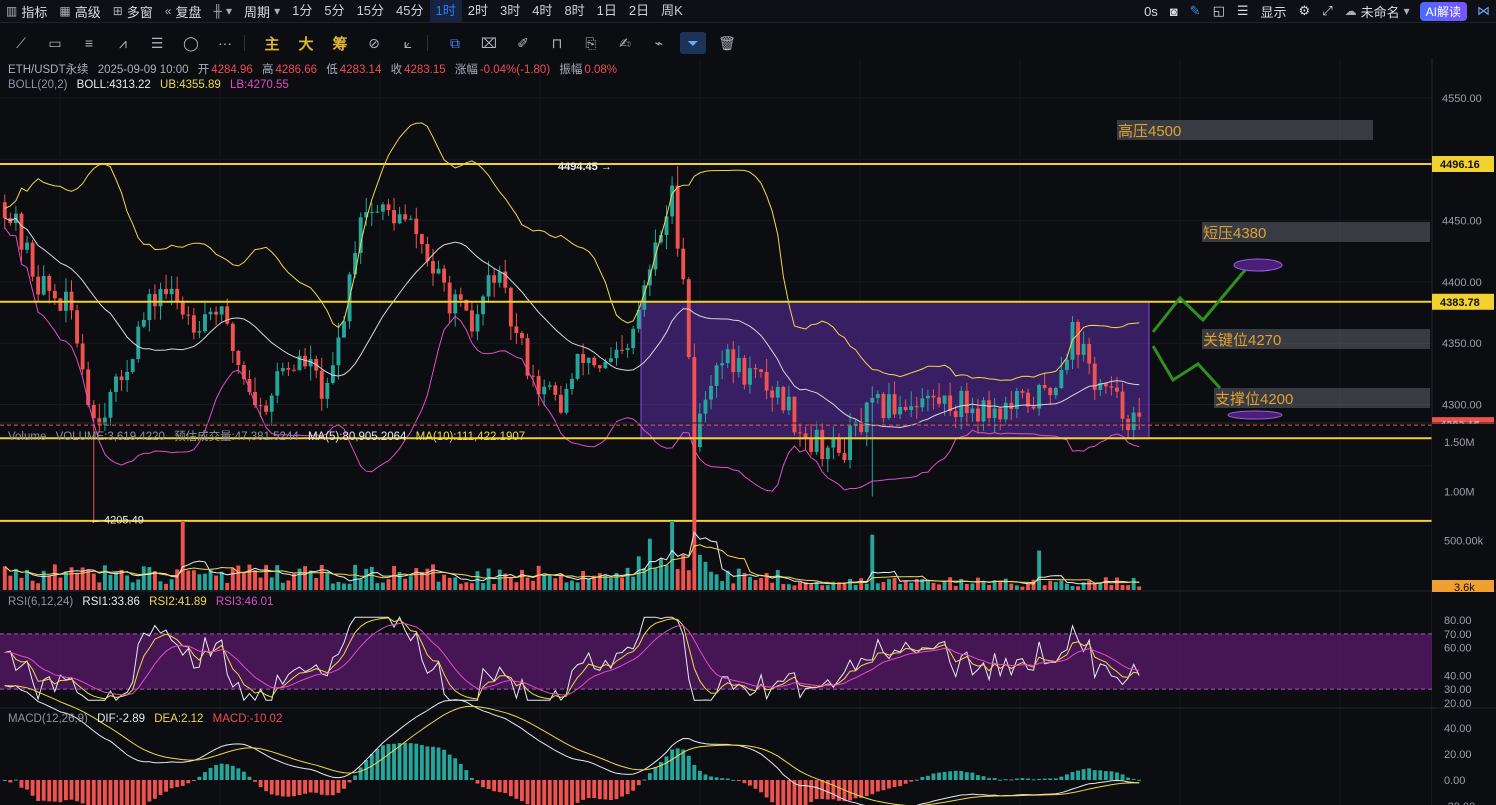  What do you see at coordinates (1274, 11) in the screenshot?
I see `display-button: 显示` at bounding box center [1274, 11].